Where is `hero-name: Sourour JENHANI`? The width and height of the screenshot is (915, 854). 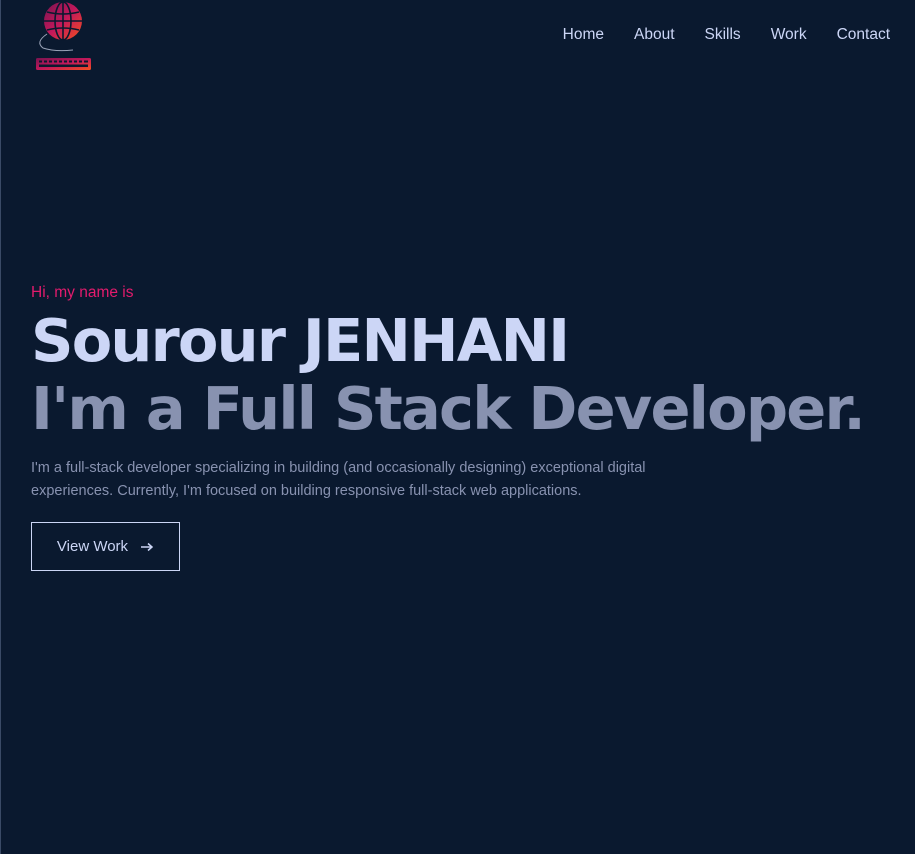
hero-name: Sourour JENHANI is located at coordinates (300, 340).